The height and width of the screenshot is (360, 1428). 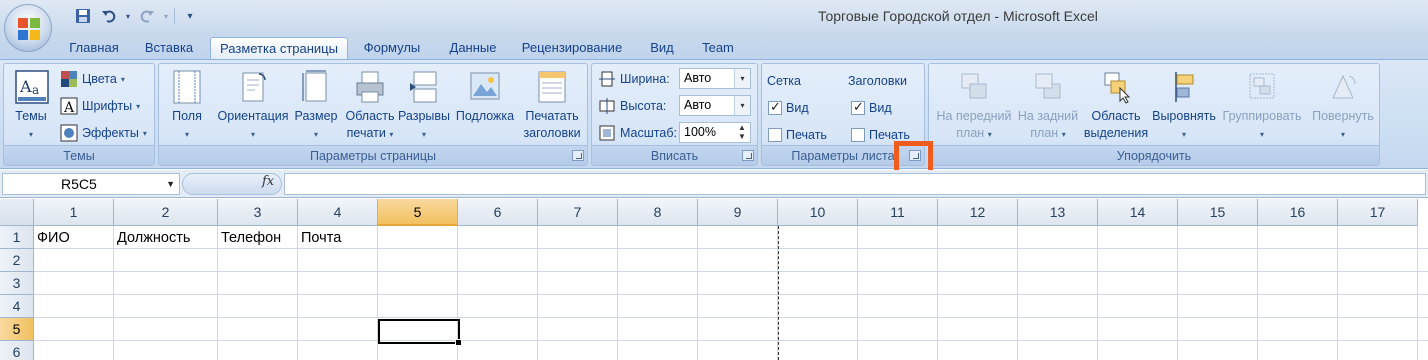 I want to click on column-header-4: 4, so click(x=338, y=212).